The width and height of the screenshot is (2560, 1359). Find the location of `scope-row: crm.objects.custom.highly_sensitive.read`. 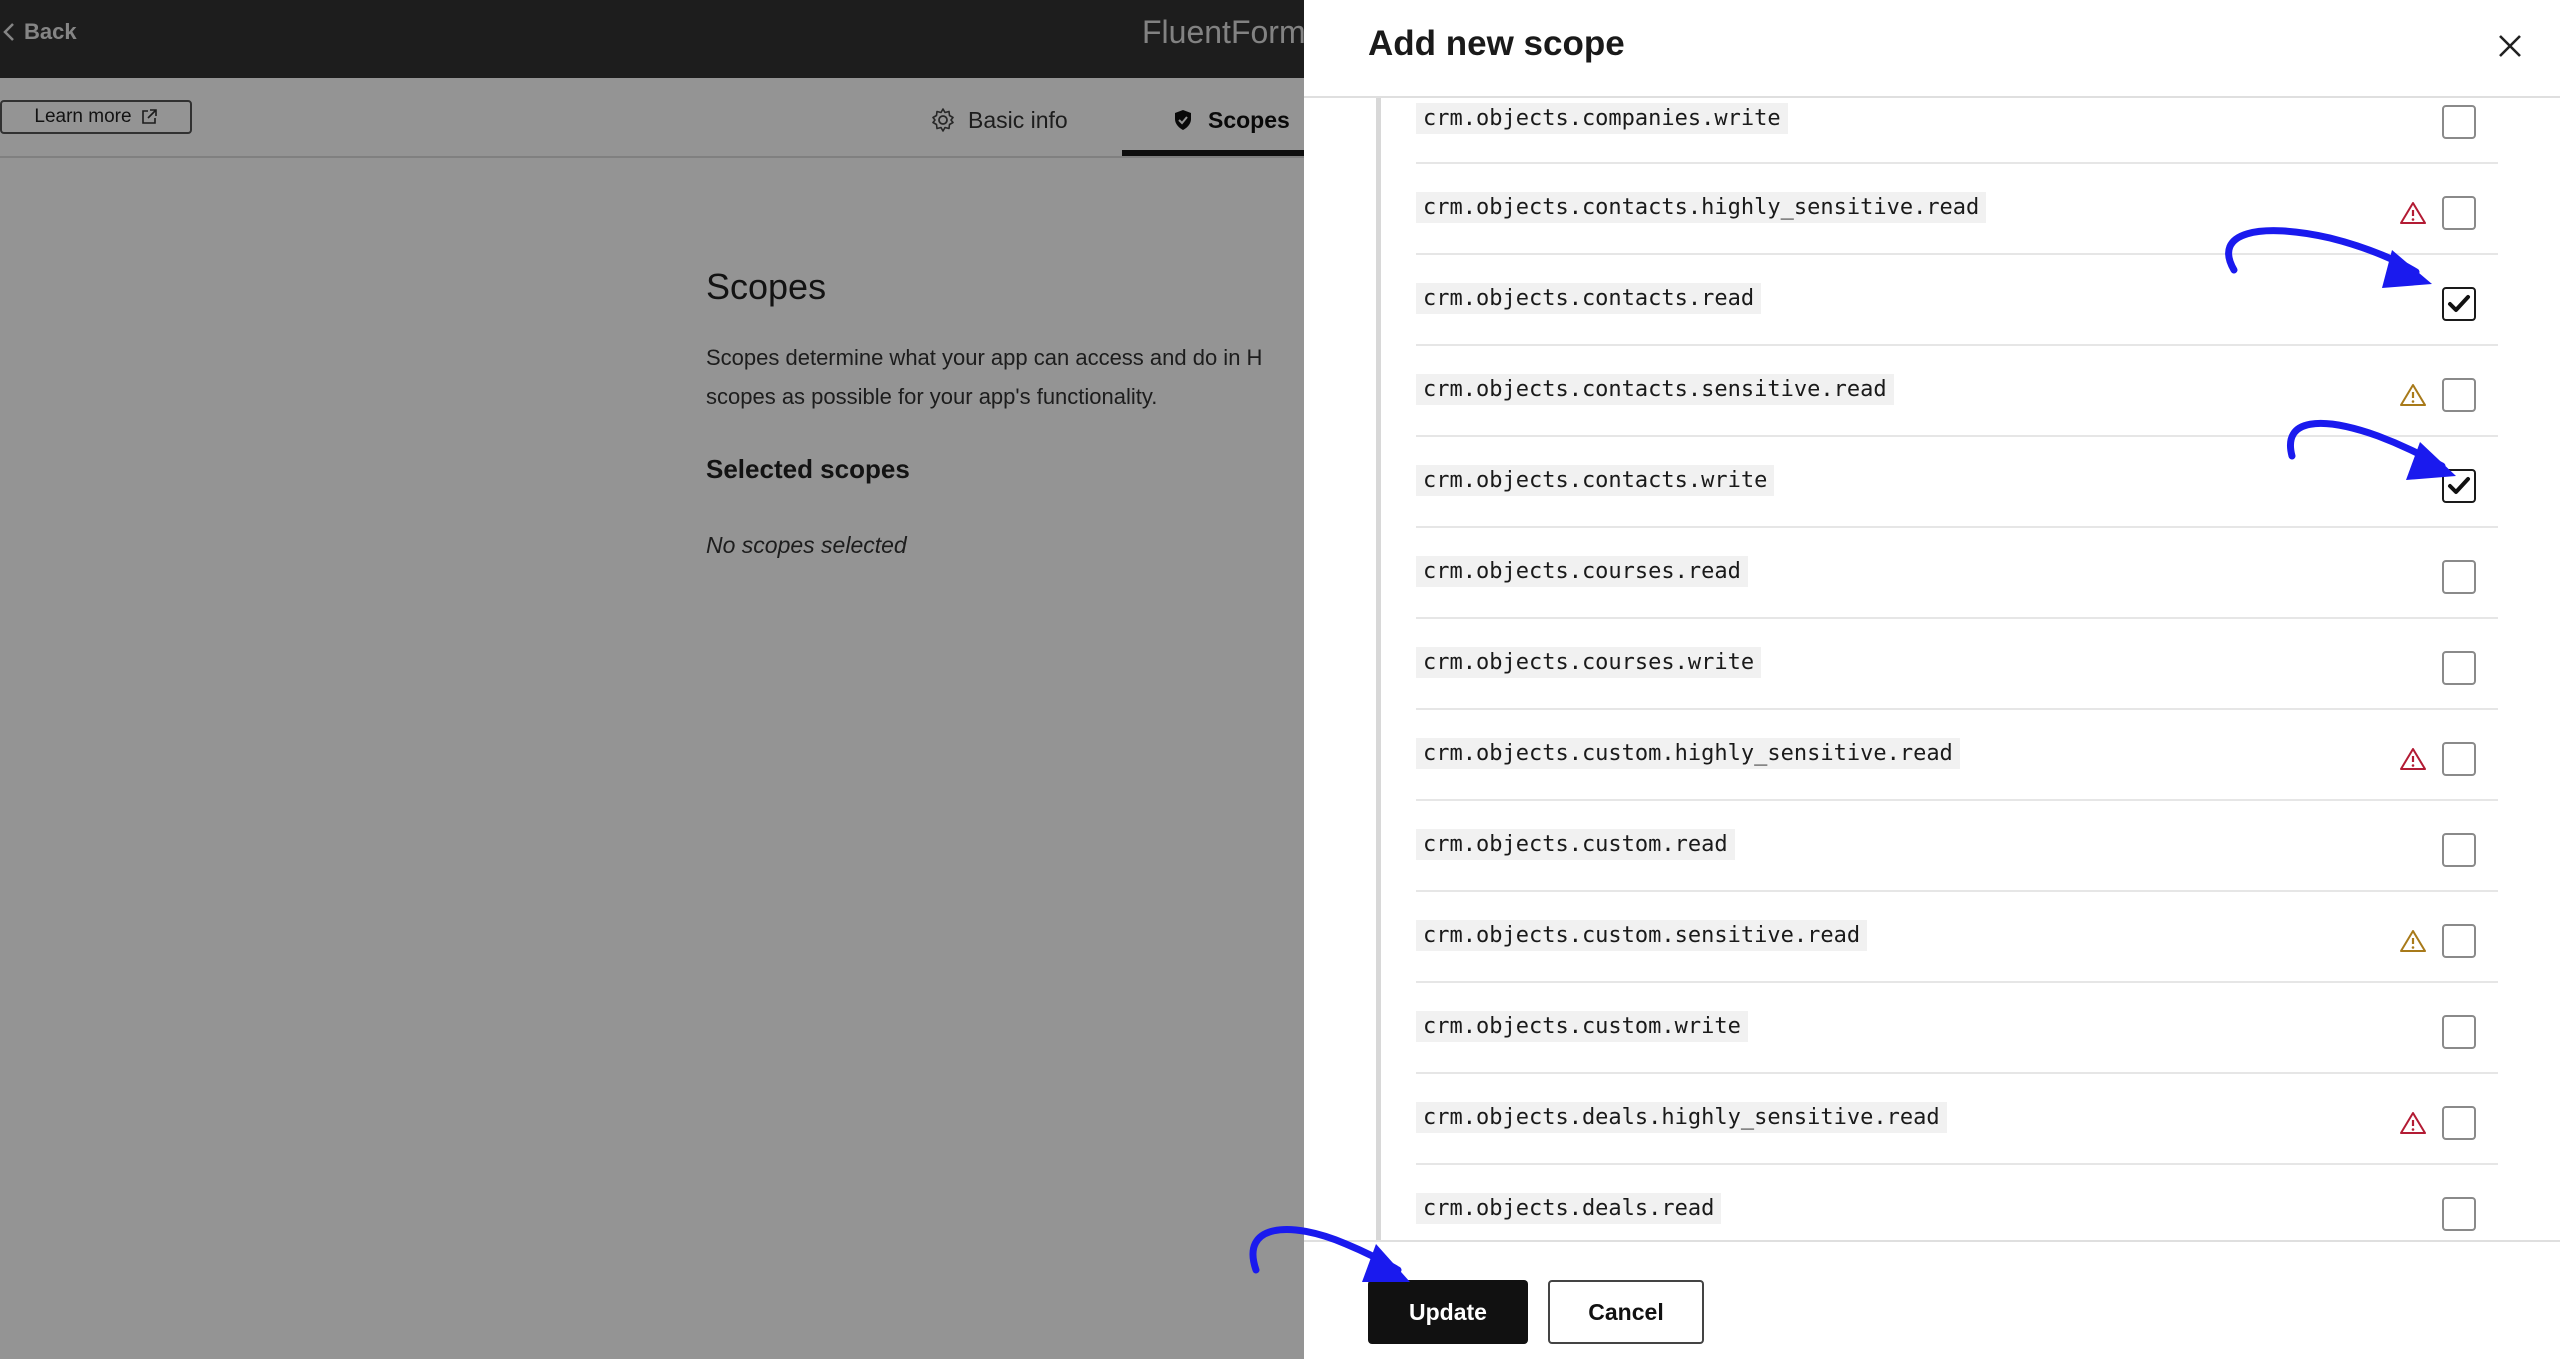

scope-row: crm.objects.custom.highly_sensitive.read is located at coordinates (1957, 755).